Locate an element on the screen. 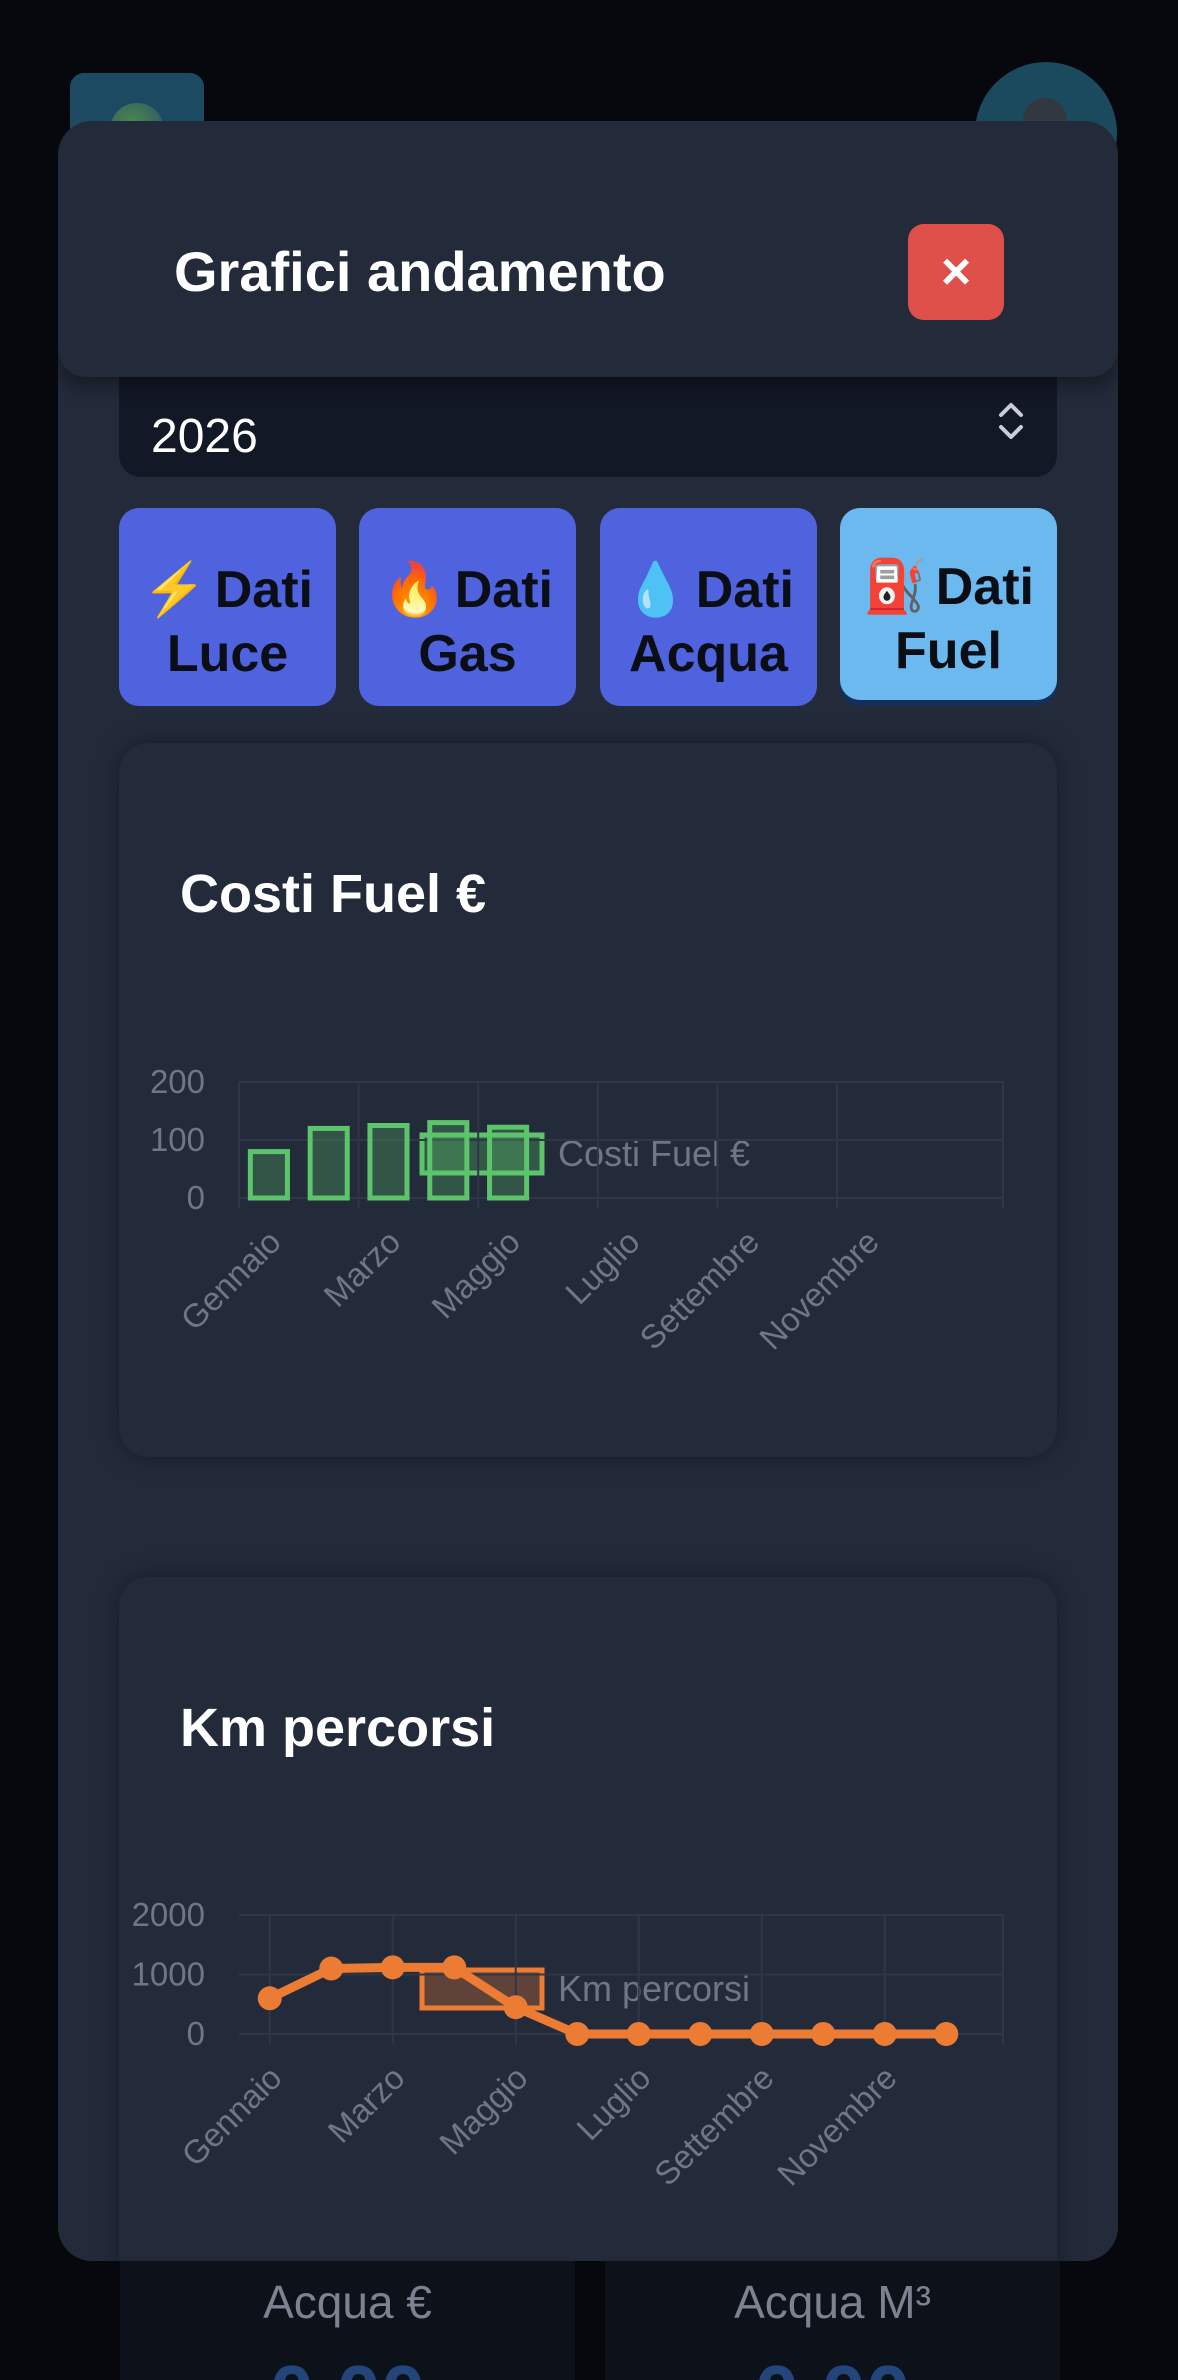  tab-label-line2: Acqua is located at coordinates (708, 654).